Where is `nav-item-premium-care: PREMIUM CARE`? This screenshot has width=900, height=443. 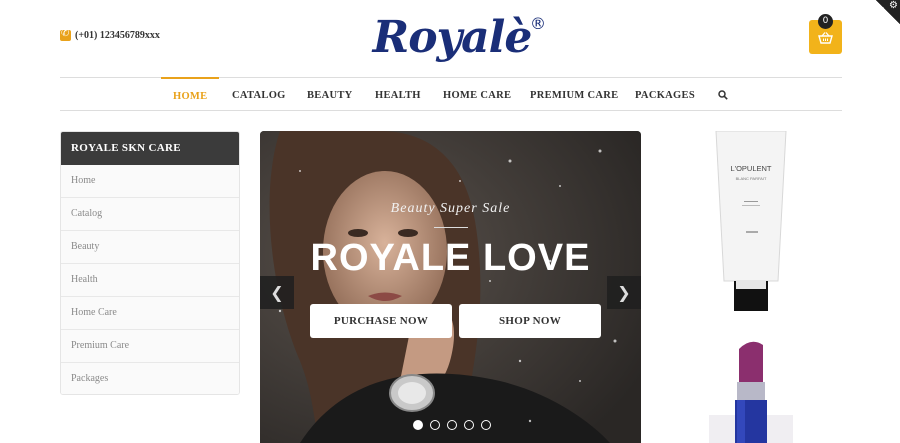
nav-item-premium-care: PREMIUM CARE is located at coordinates (574, 94).